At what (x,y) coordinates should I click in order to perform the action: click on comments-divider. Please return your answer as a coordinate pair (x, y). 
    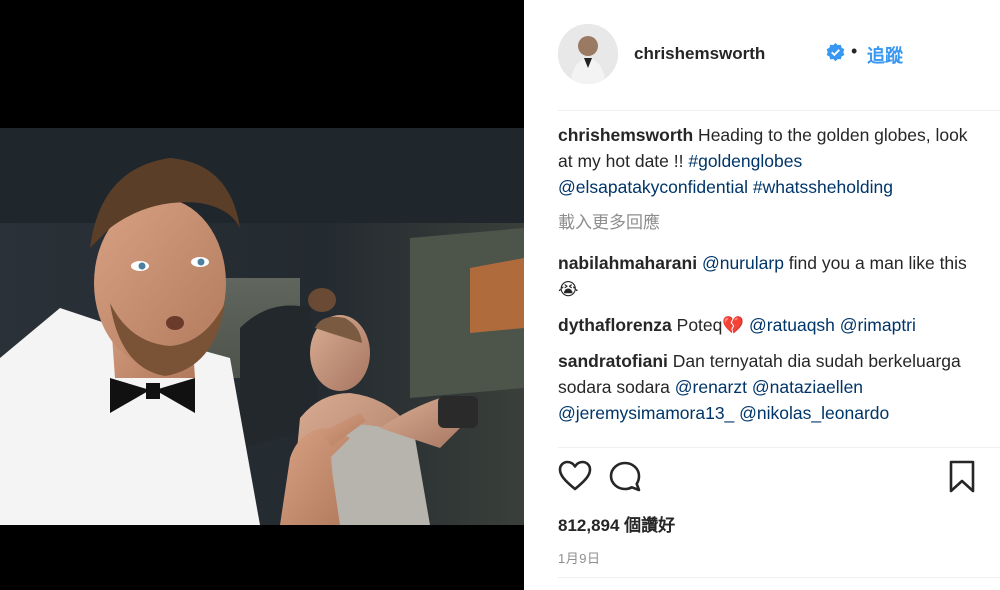
    Looking at the image, I should click on (779, 447).